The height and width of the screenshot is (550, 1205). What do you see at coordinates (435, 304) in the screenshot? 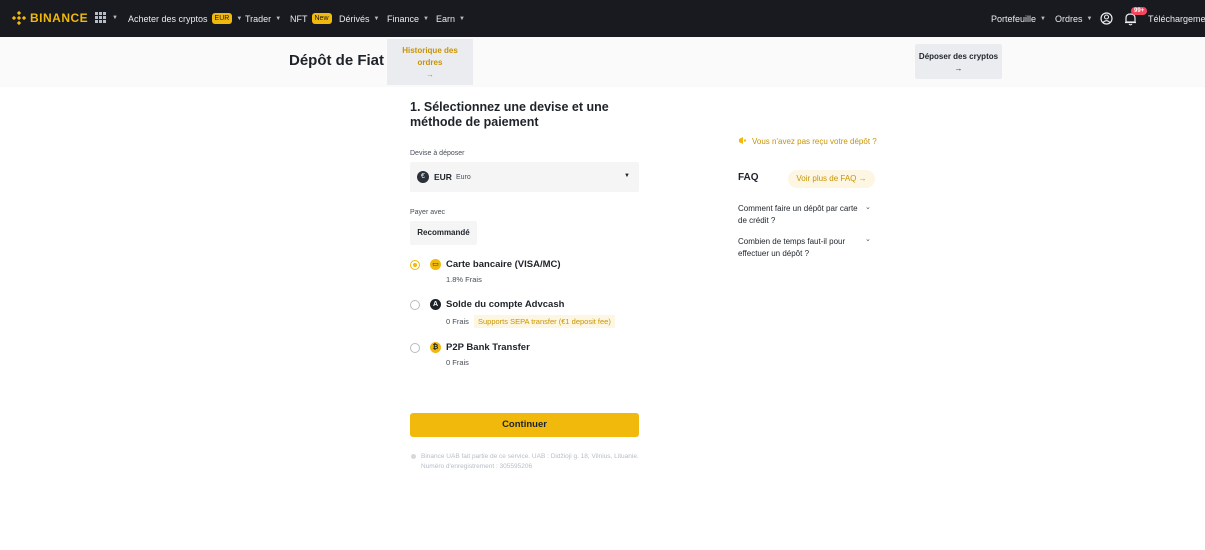
I see `advcash-icon: A` at bounding box center [435, 304].